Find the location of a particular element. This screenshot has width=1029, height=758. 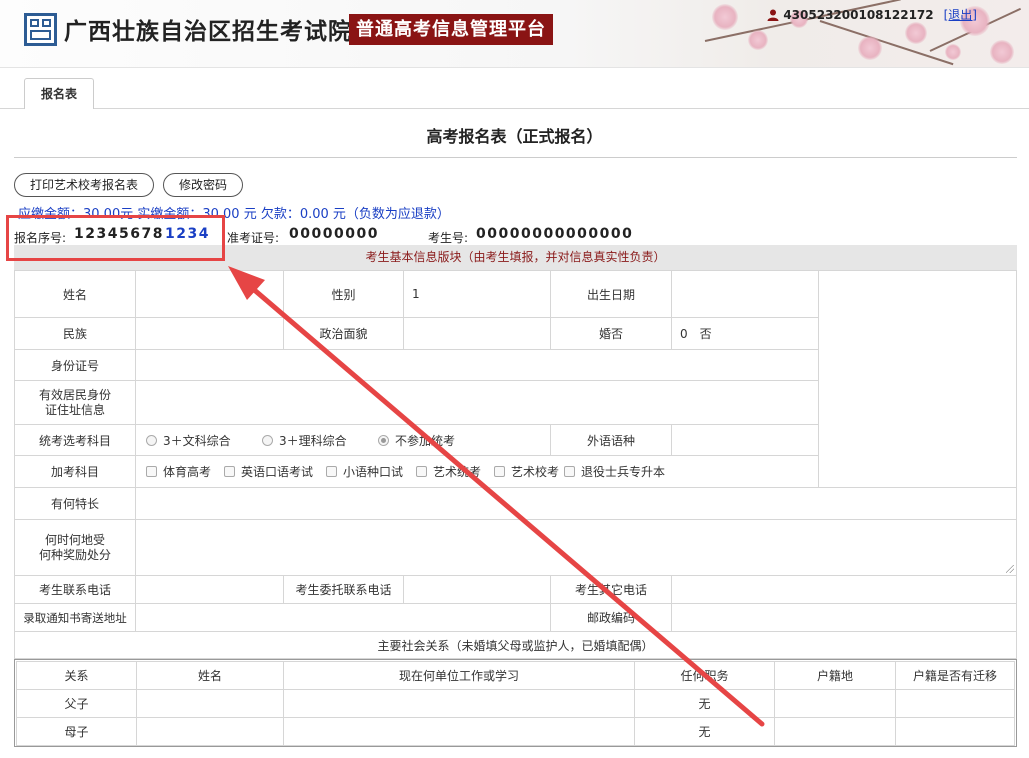

marital-field: 0 否 is located at coordinates (745, 333).